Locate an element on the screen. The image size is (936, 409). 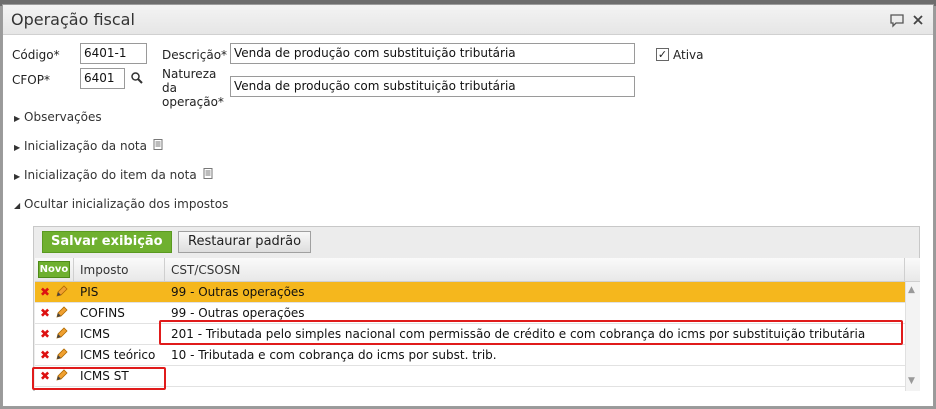
ativa-checkbox: ✓ is located at coordinates (662, 54).